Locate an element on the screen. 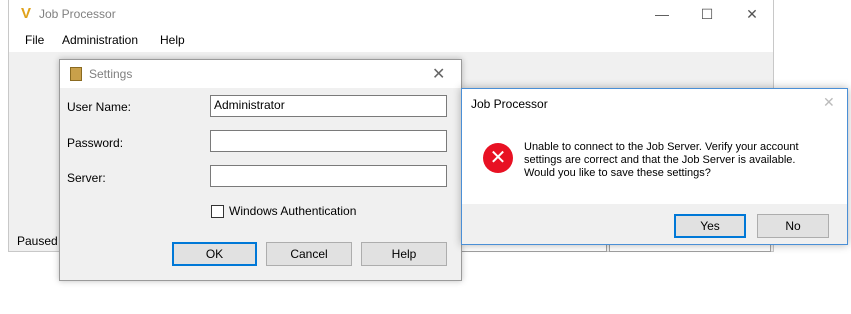 This screenshot has width=851, height=314. settings-title: Settings is located at coordinates (111, 74).